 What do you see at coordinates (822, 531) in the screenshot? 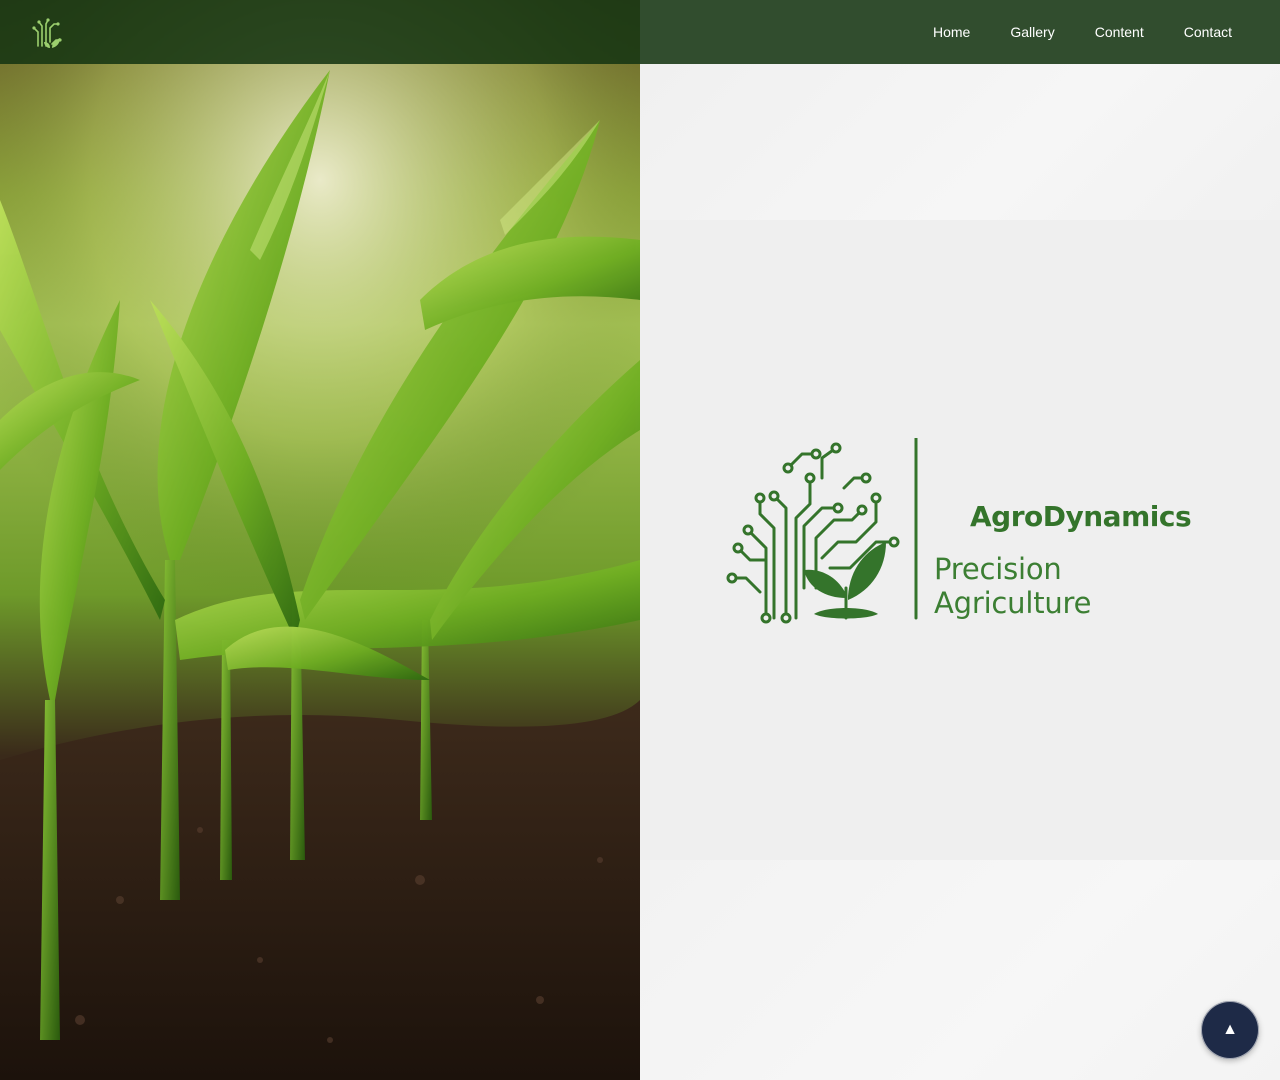
I see `tree-circuit-plant-icon` at bounding box center [822, 531].